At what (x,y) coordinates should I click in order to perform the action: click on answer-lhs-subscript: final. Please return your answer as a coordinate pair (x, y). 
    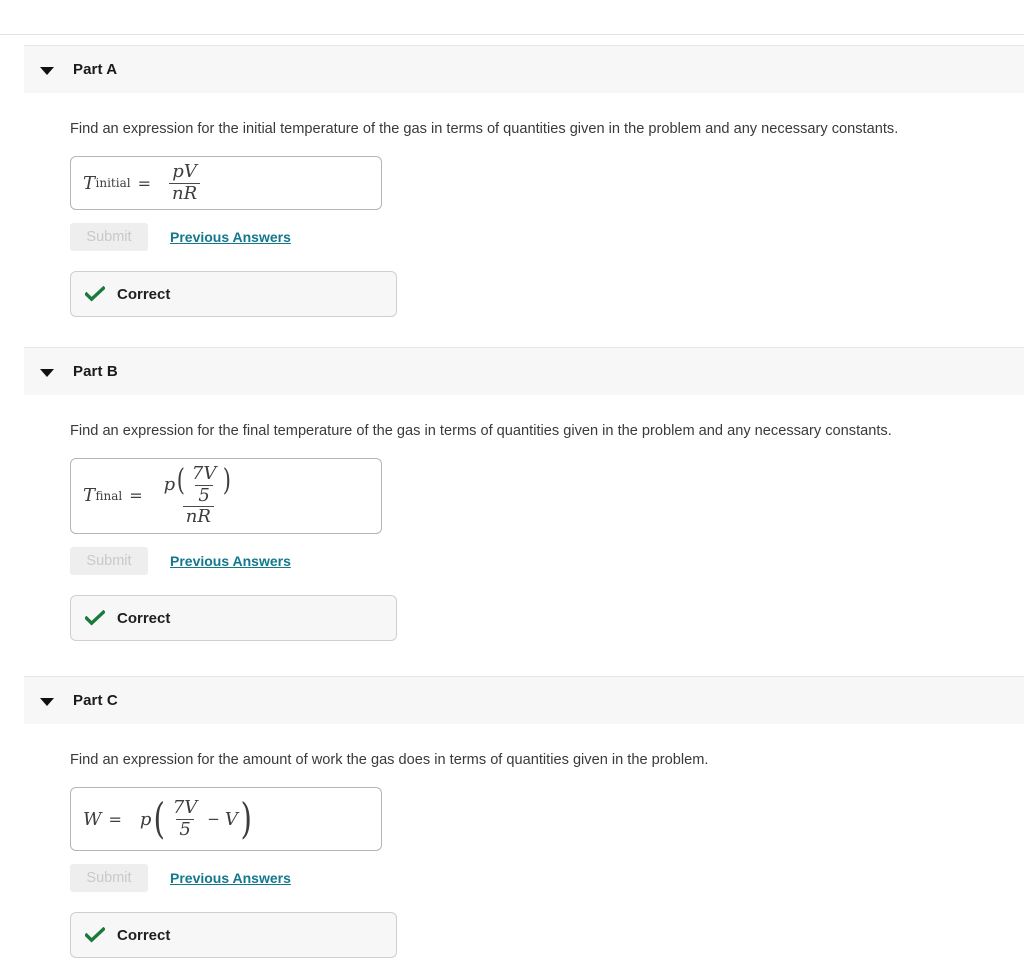
    Looking at the image, I should click on (109, 495).